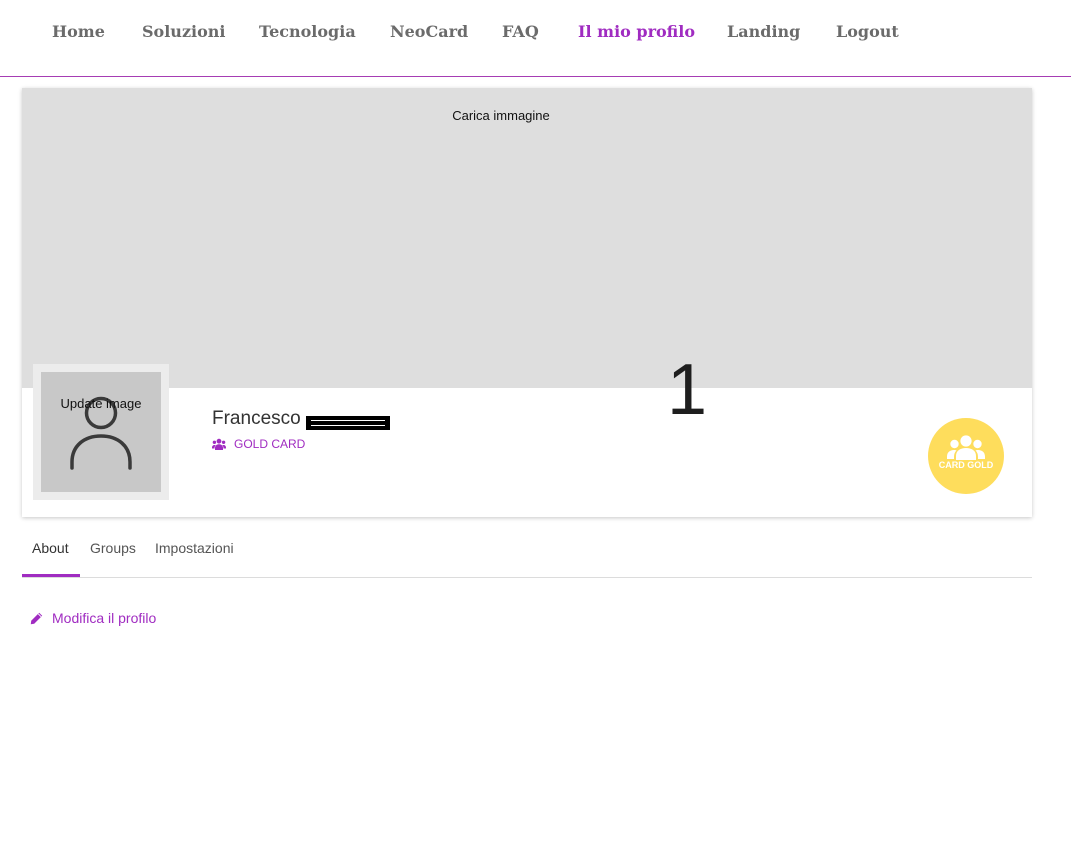  Describe the element at coordinates (429, 31) in the screenshot. I see `nav-item-neocard: NeoCard` at that location.